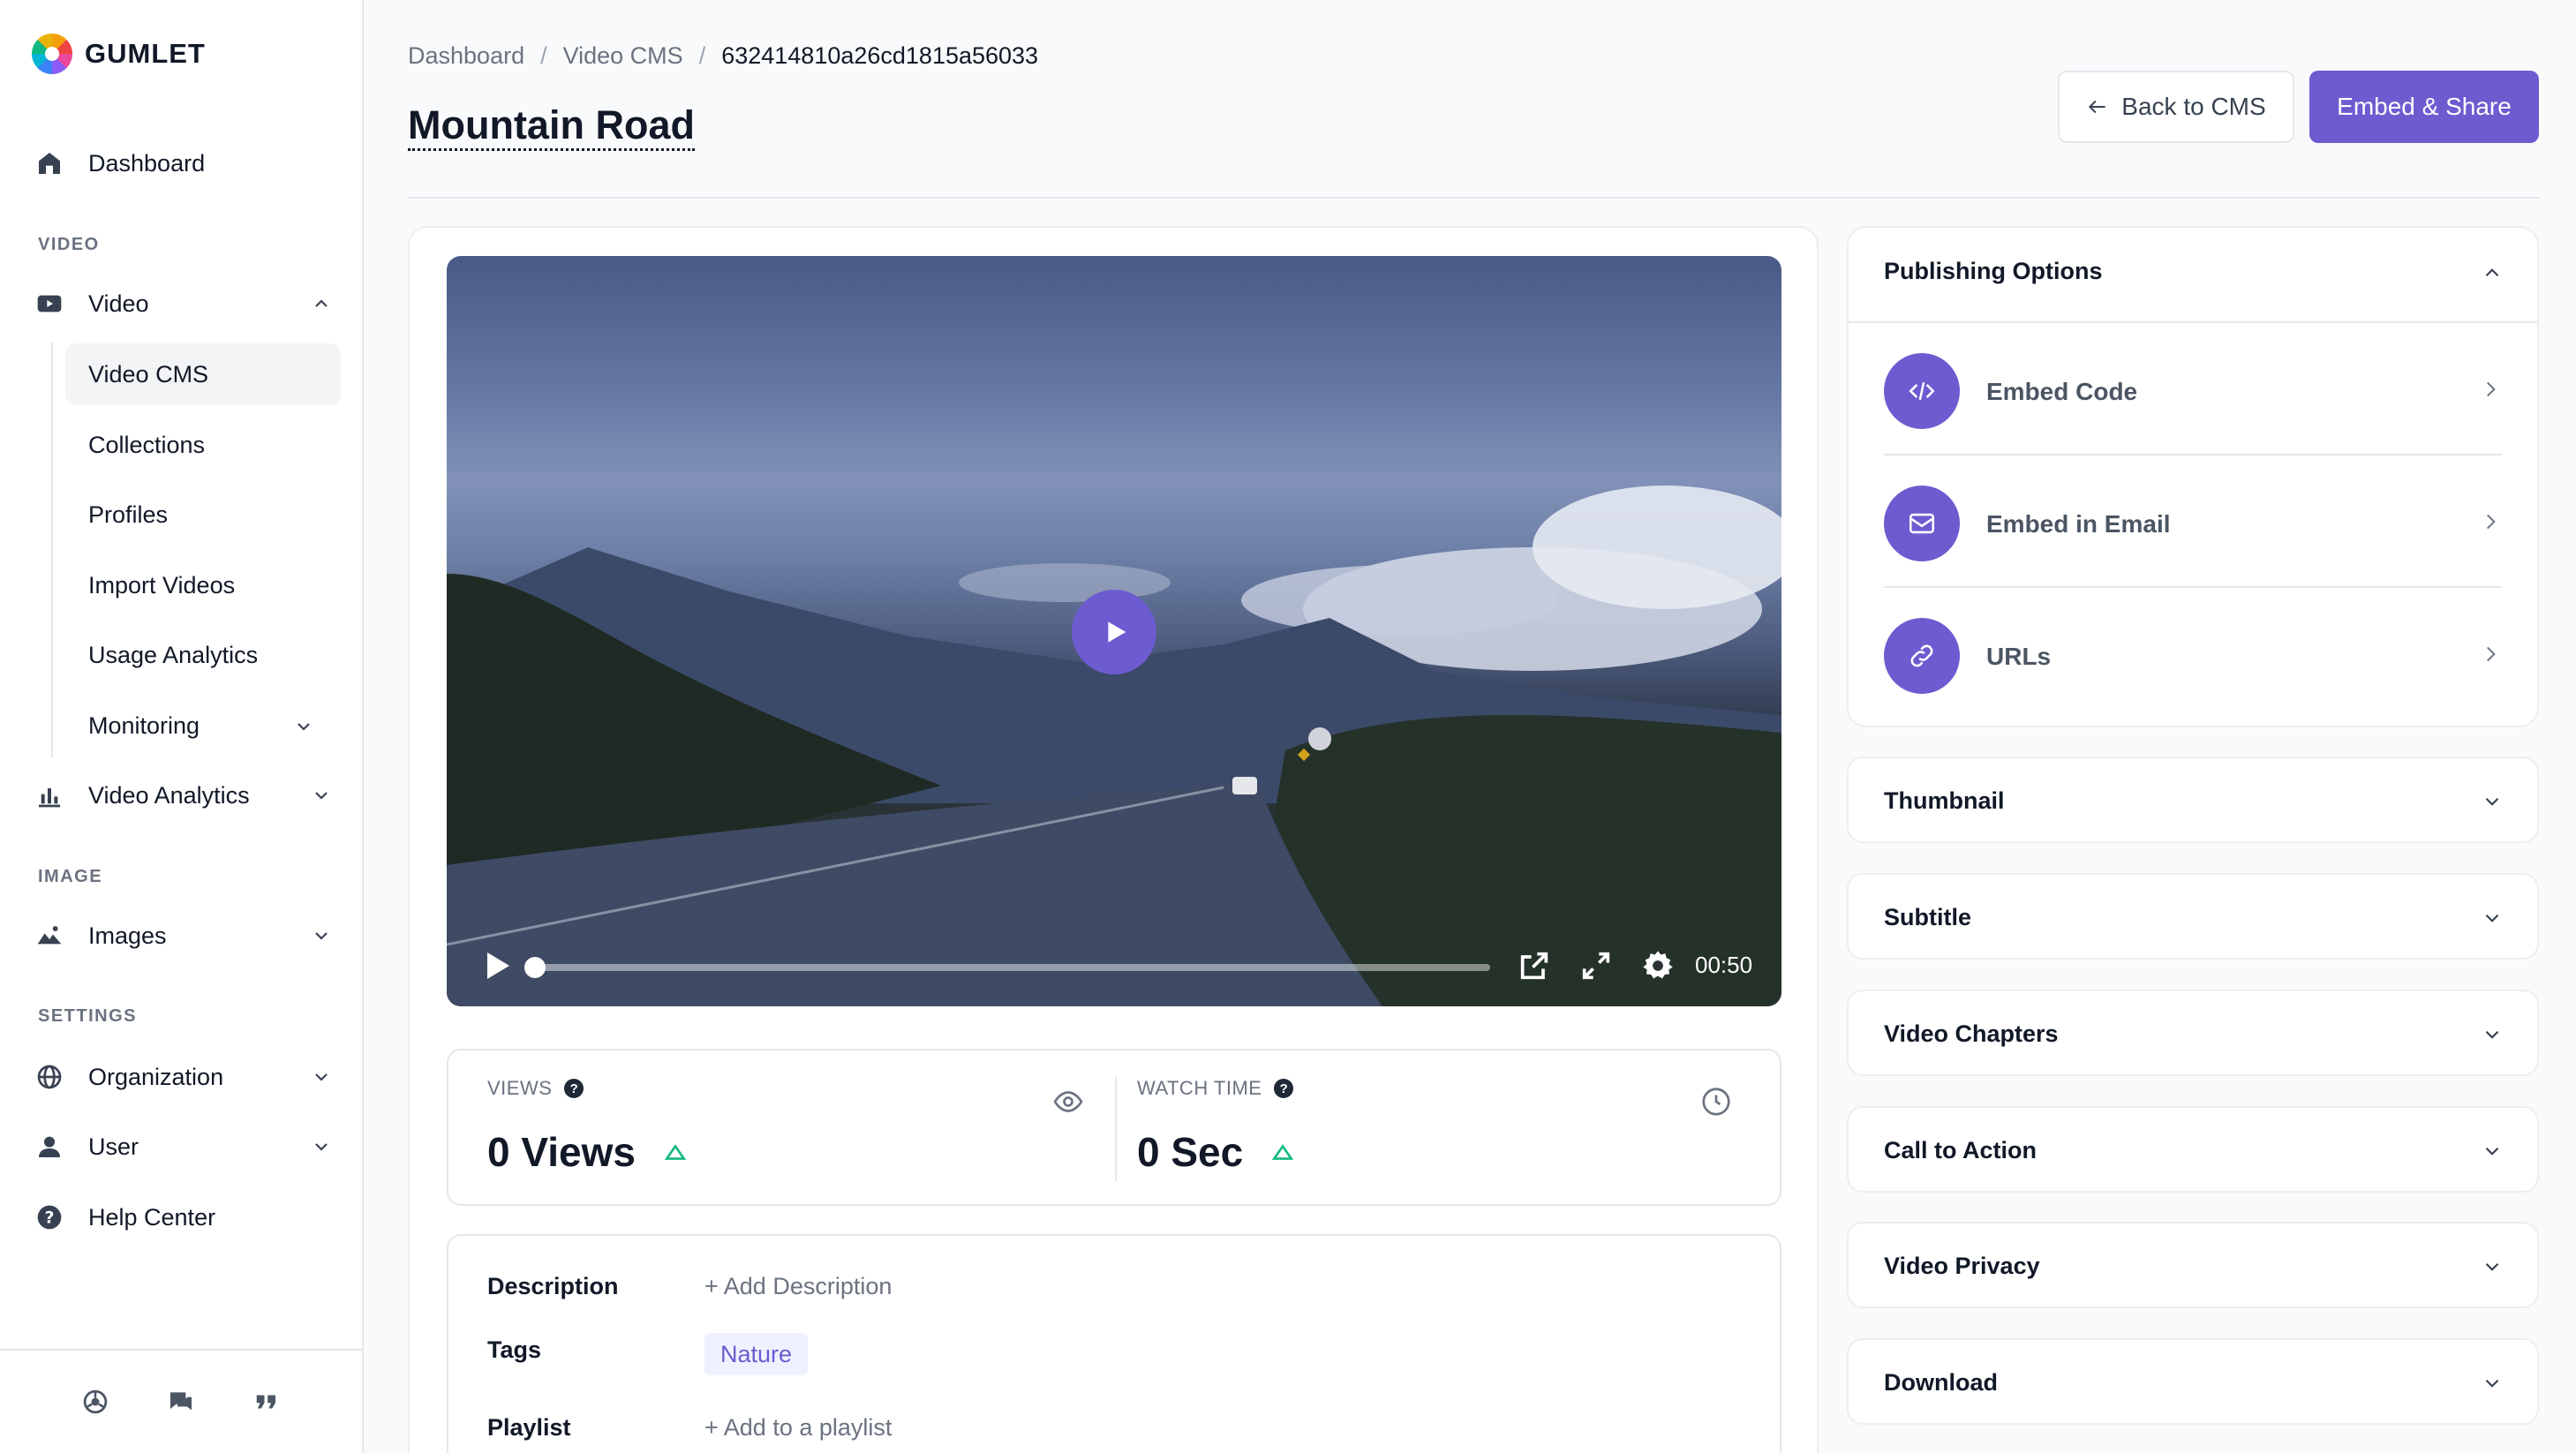 The image size is (2576, 1453). I want to click on video-chapters-accordion: Video Chapters, so click(2193, 1033).